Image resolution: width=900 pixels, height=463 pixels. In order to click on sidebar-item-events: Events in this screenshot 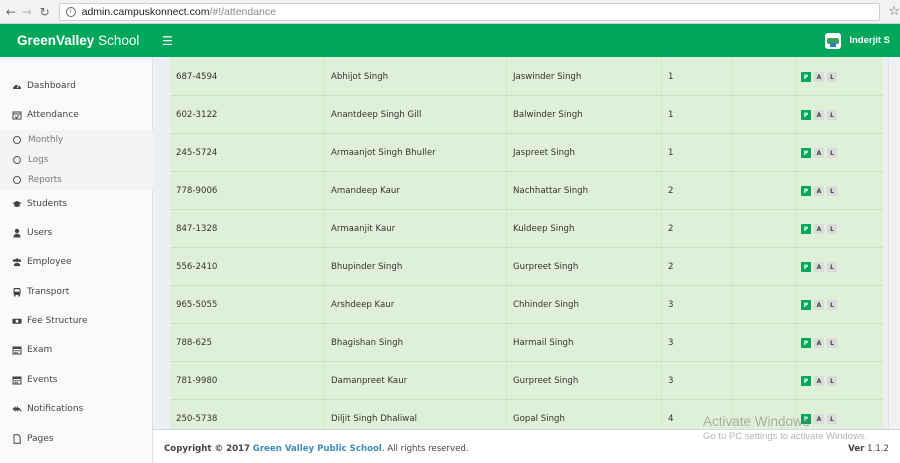, I will do `click(76, 380)`.